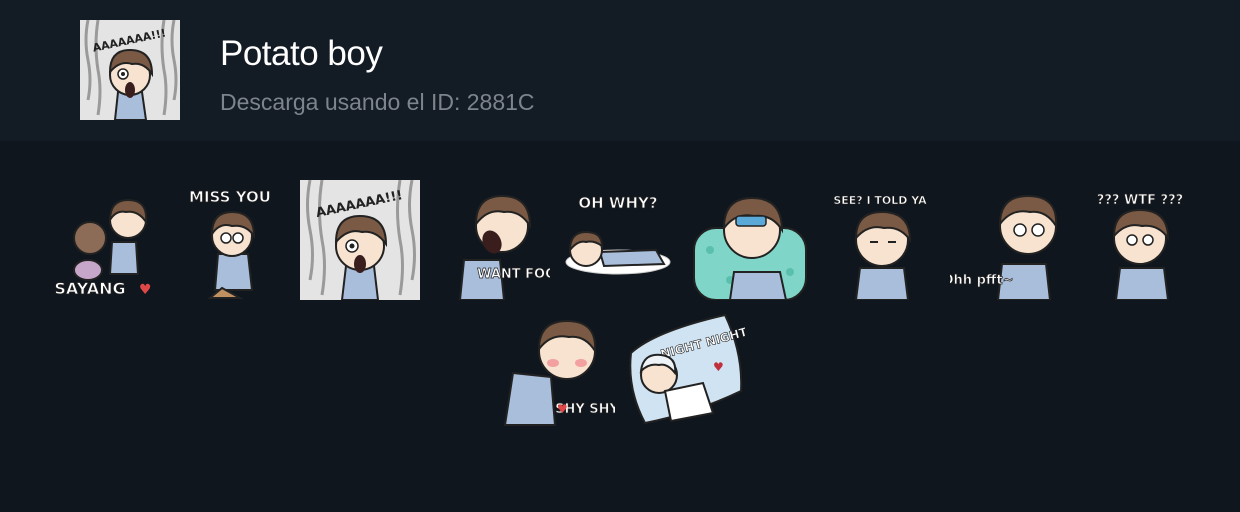  I want to click on sticker-told-ya: SEE? I TOLD YA, so click(880, 240).